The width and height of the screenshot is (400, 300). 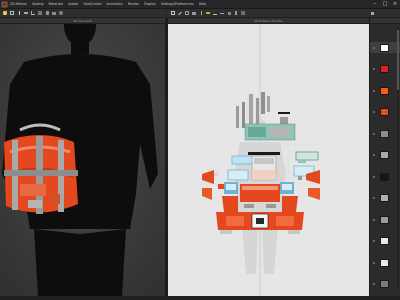 I want to click on toolbar-object-browser, so click(x=384, y=13).